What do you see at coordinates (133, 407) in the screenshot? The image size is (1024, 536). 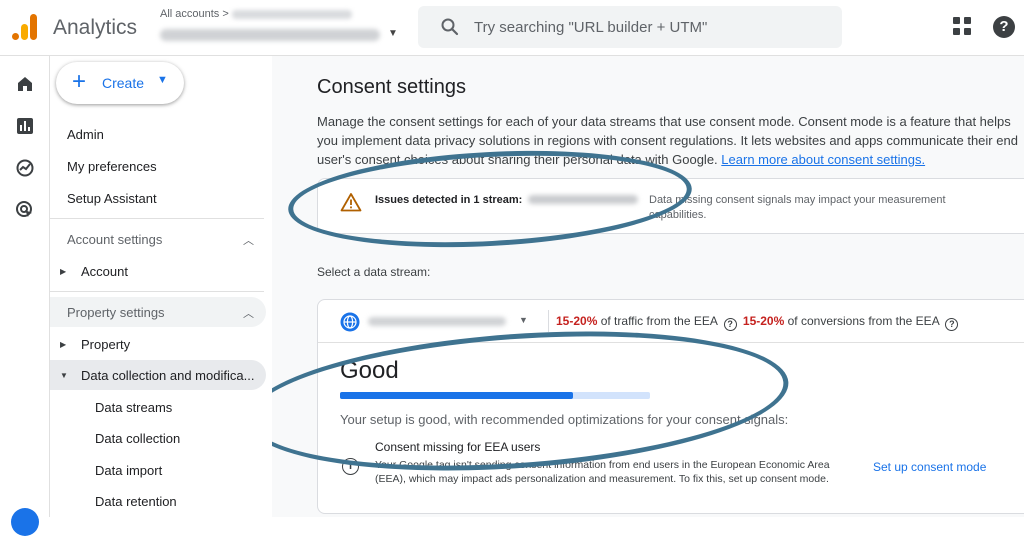 I see `nav-subitem-data-streams: Data streams` at bounding box center [133, 407].